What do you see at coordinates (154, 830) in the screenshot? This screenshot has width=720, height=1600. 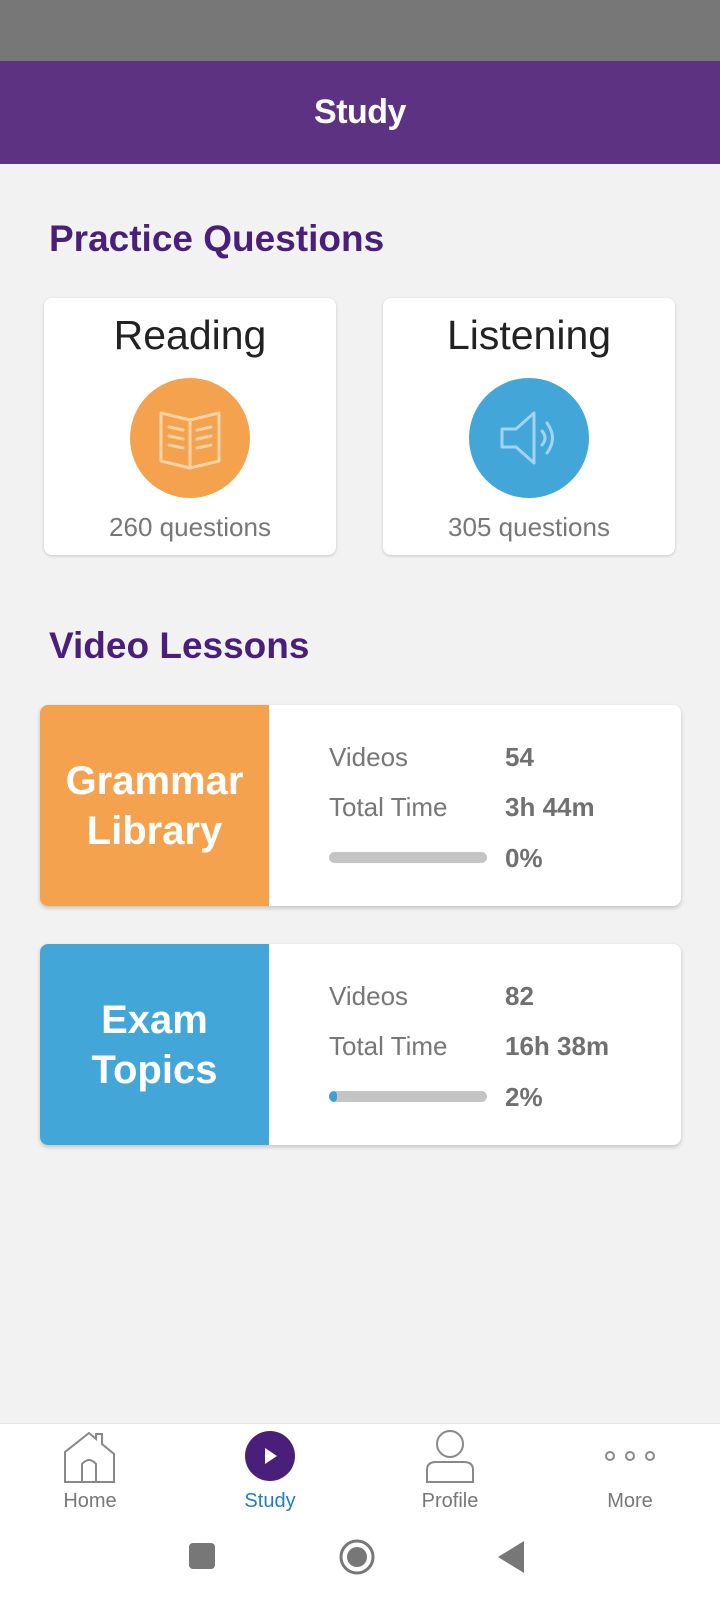 I see `thumb-line2: Library` at bounding box center [154, 830].